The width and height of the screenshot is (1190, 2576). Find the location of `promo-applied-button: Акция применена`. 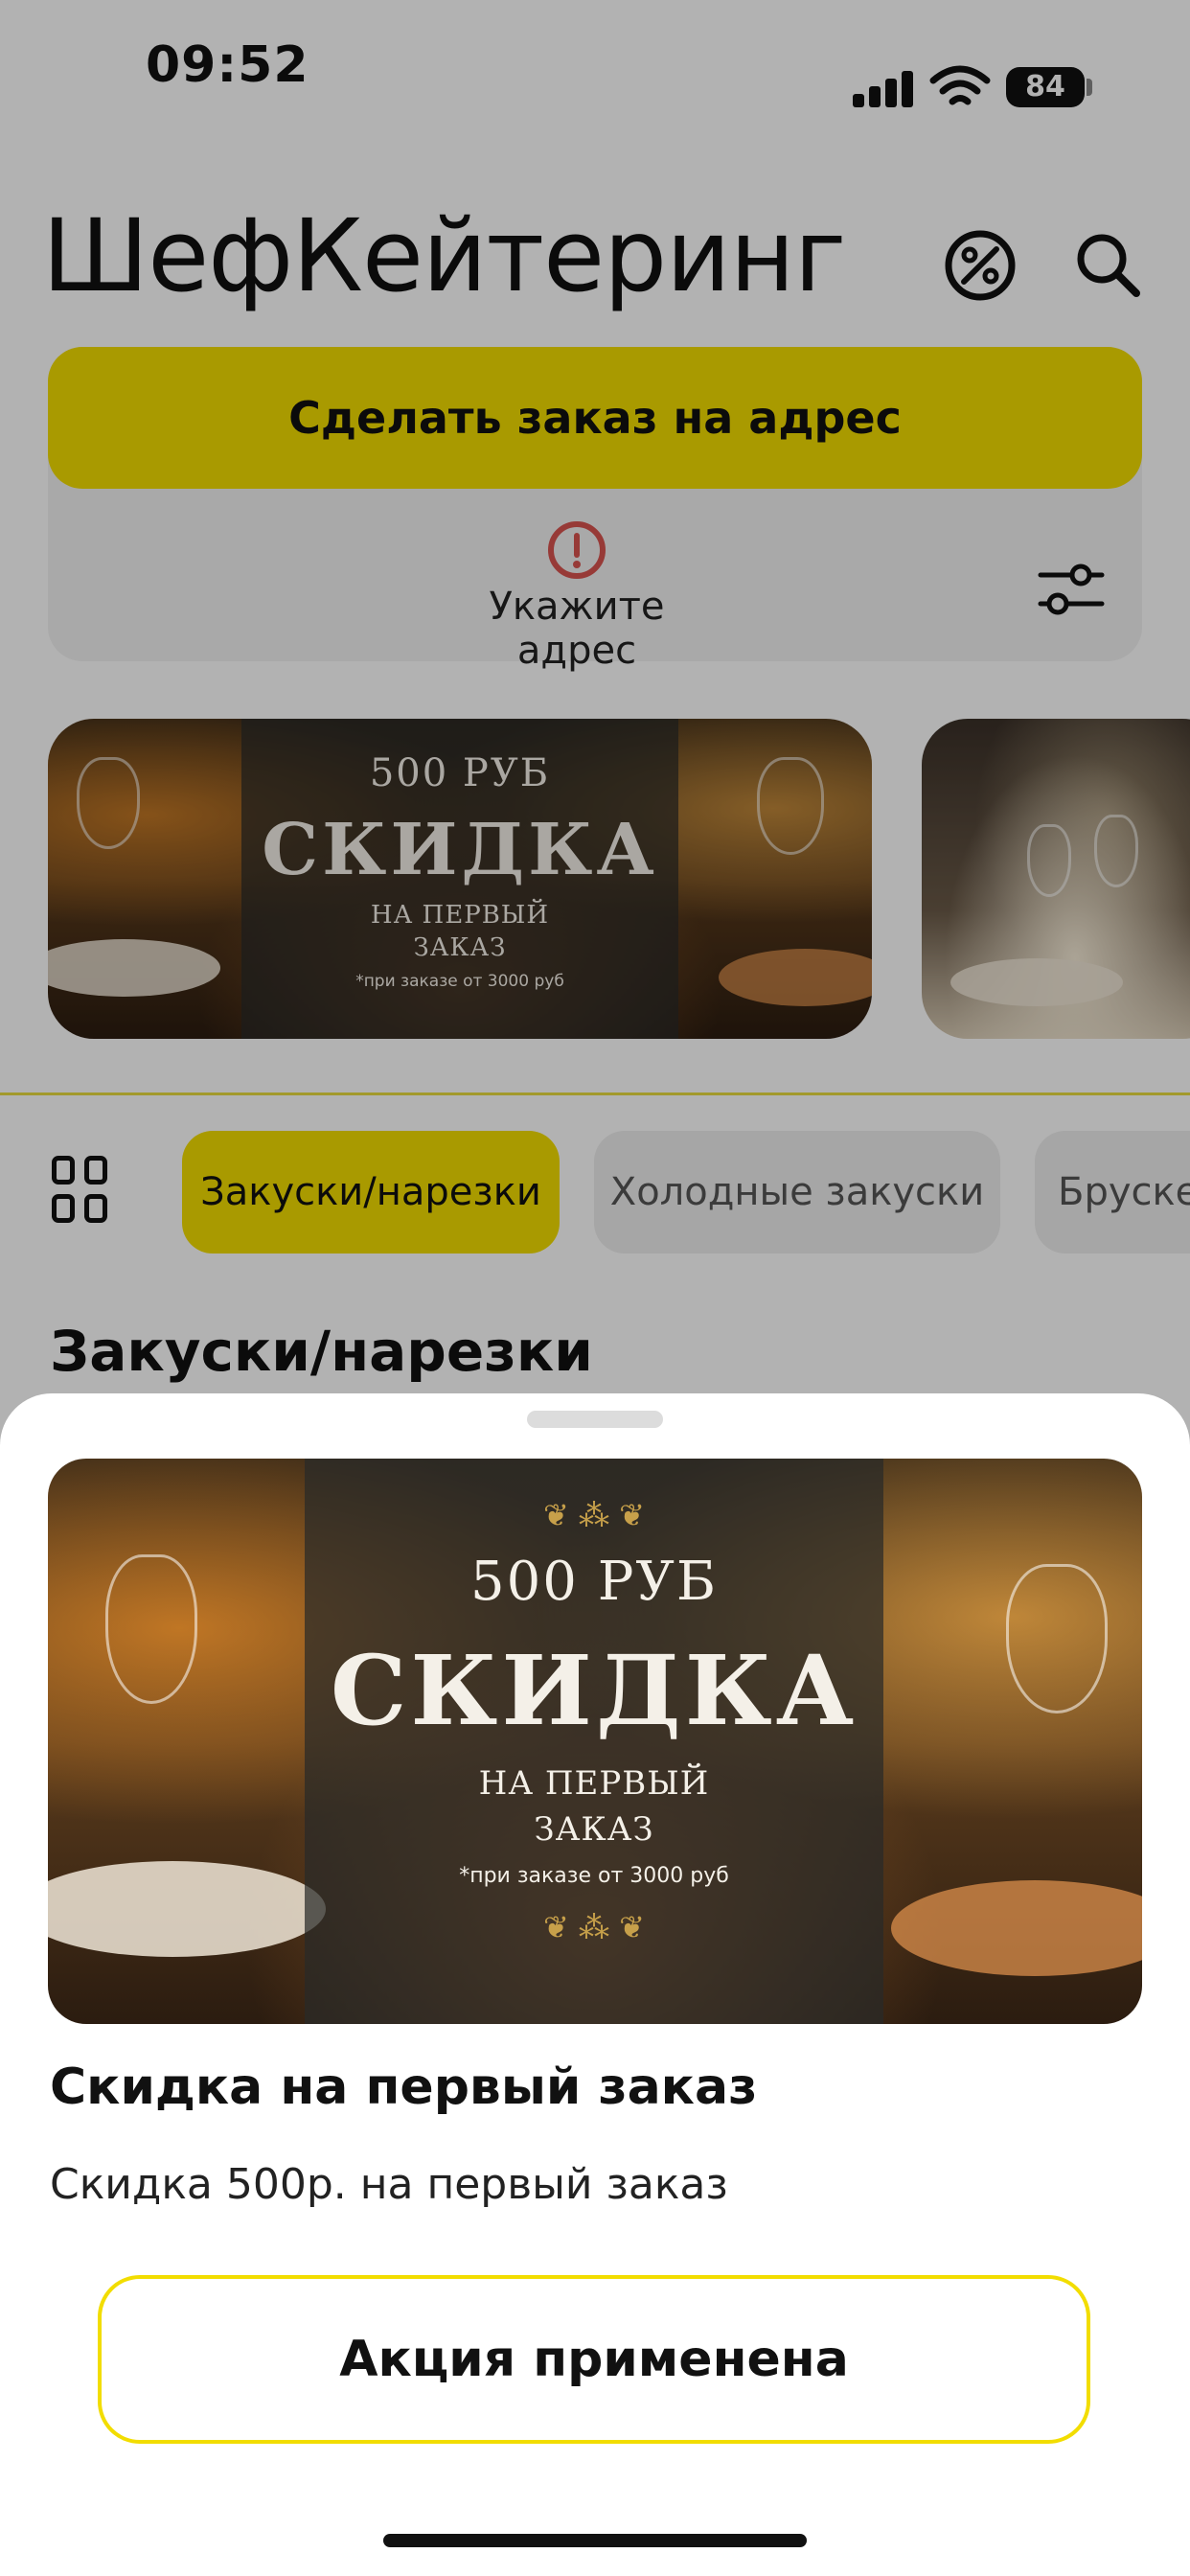

promo-applied-button: Акция применена is located at coordinates (594, 2359).